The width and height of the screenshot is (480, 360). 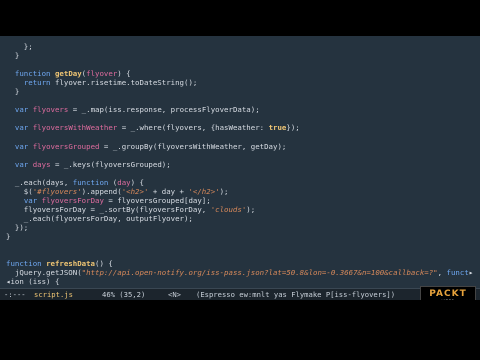 What do you see at coordinates (277, 128) in the screenshot?
I see `code-token: true` at bounding box center [277, 128].